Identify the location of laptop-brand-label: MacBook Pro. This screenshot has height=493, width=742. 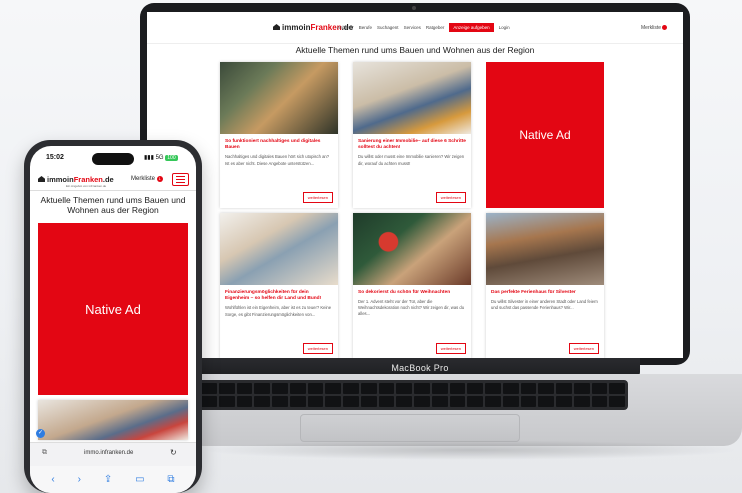
(420, 368).